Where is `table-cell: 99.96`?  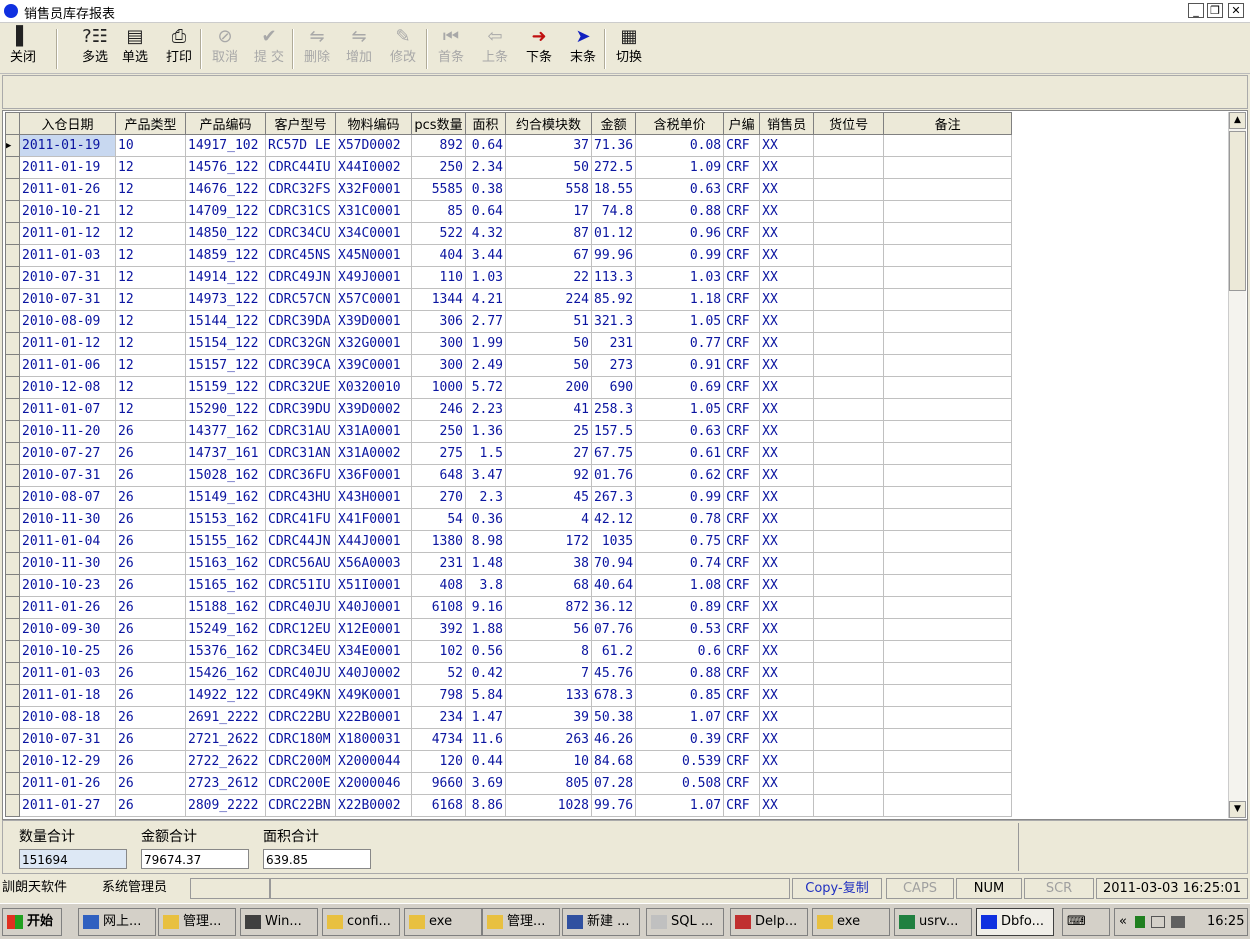 table-cell: 99.96 is located at coordinates (613, 255).